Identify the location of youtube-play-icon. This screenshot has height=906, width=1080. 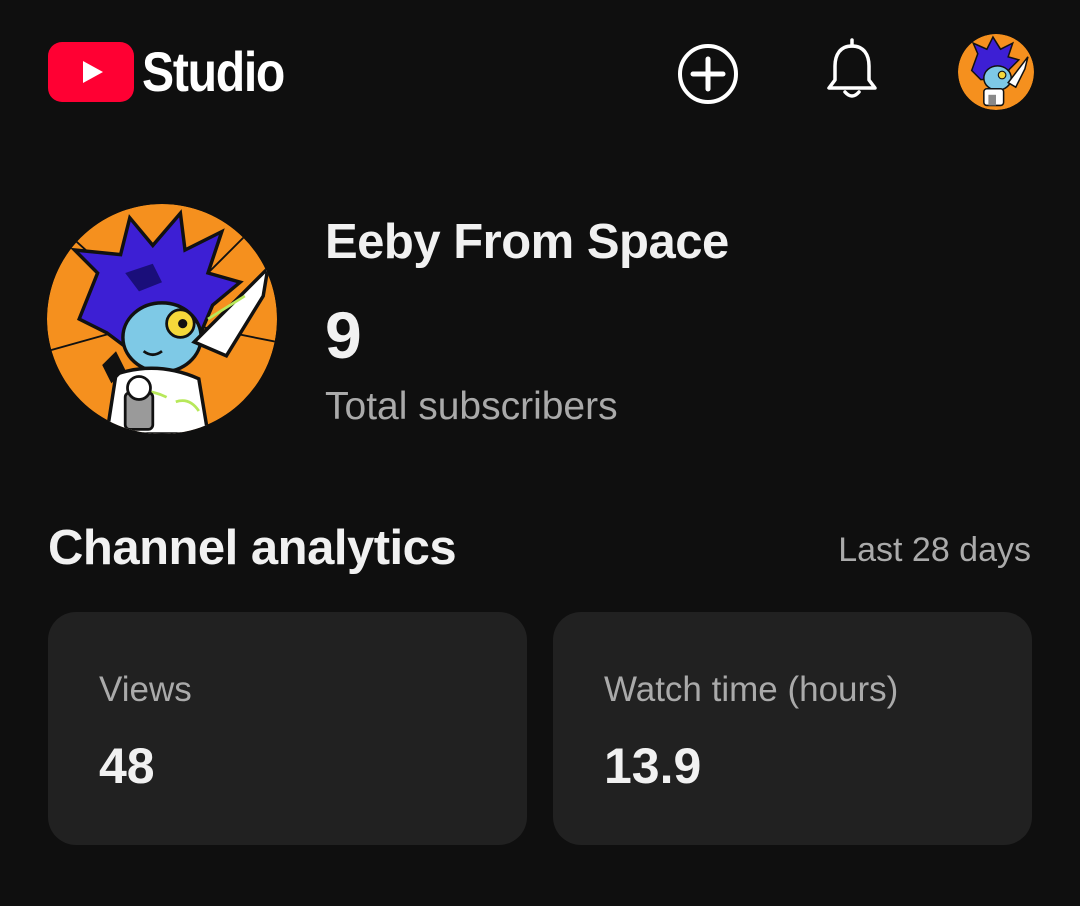
(91, 72).